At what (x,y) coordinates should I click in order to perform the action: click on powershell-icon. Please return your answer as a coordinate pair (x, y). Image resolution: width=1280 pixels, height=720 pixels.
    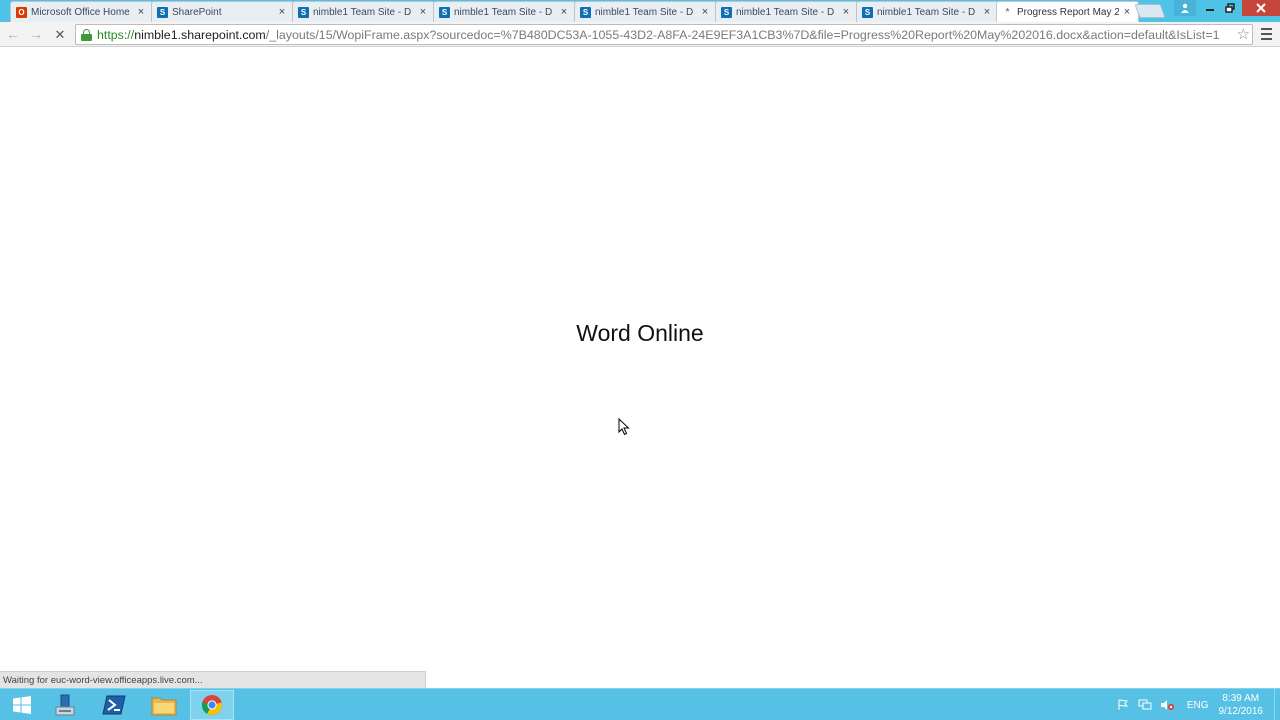
    Looking at the image, I should click on (114, 705).